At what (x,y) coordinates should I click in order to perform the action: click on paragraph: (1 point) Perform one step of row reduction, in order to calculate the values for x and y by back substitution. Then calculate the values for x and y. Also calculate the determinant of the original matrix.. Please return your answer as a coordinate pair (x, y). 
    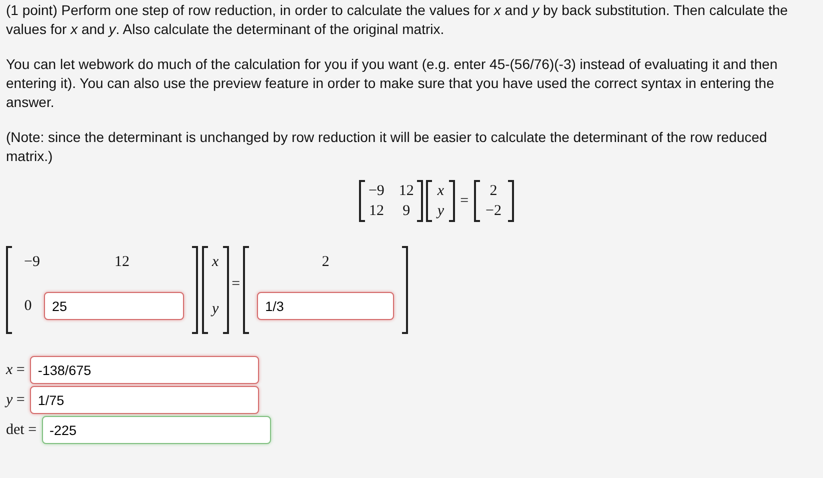
    Looking at the image, I should click on (397, 20).